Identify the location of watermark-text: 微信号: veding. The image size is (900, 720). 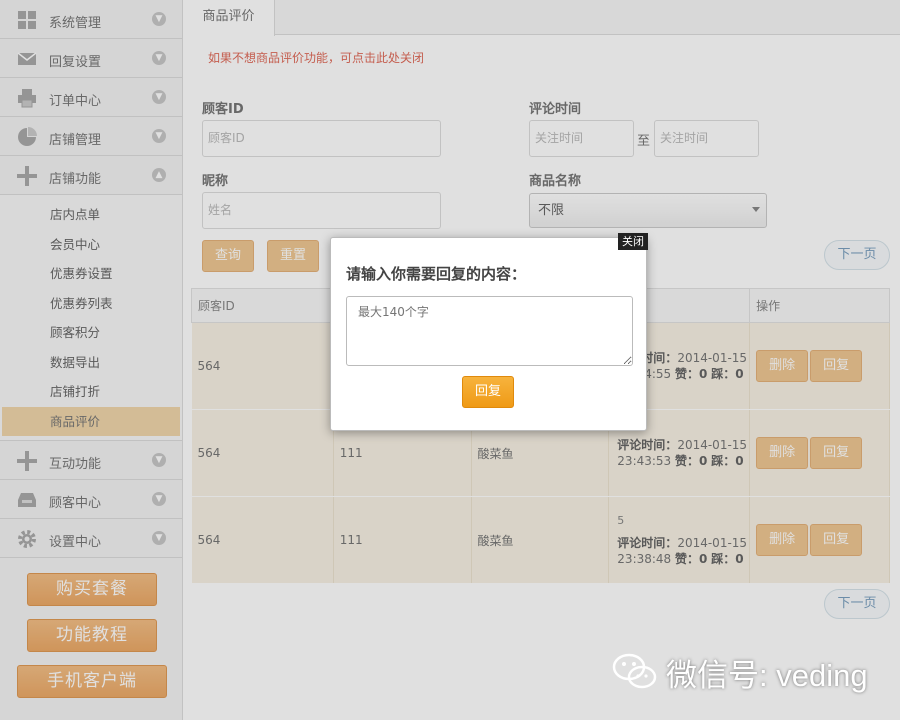
(767, 675).